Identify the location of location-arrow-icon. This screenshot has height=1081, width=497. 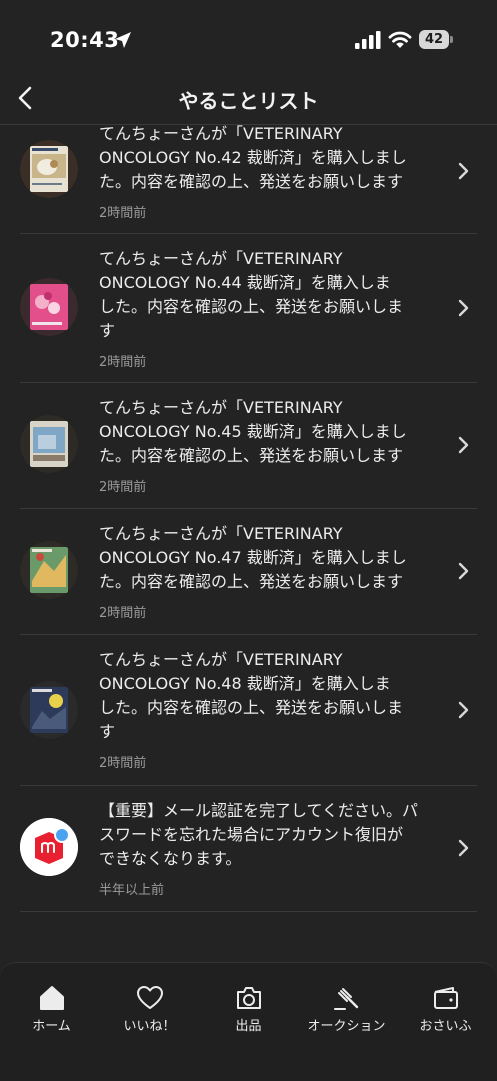
(123, 40).